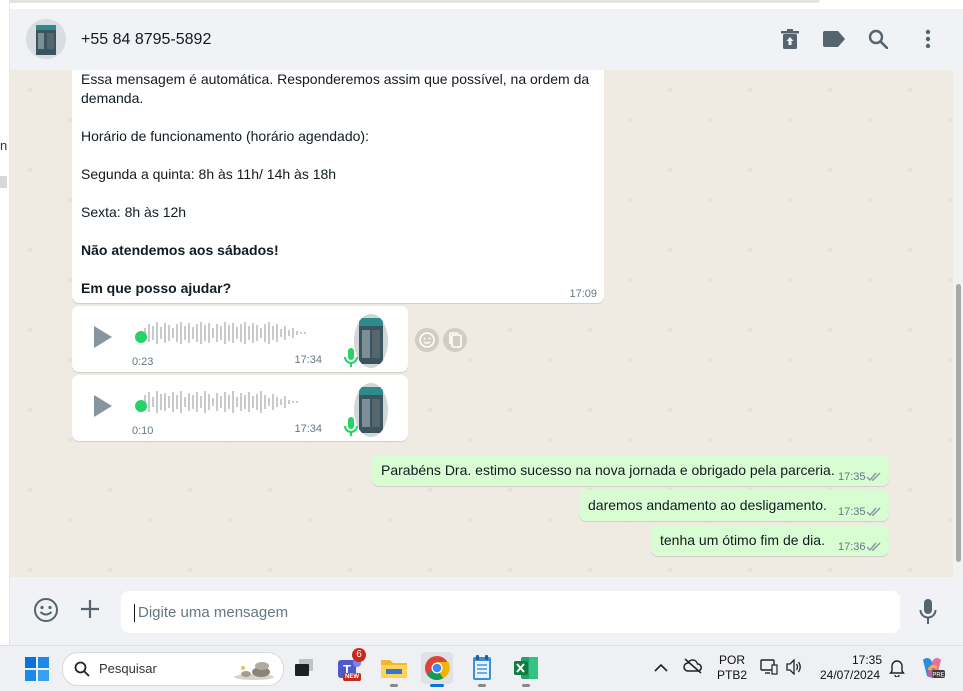  Describe the element at coordinates (3, 182) in the screenshot. I see `cut-element-fragment` at that location.